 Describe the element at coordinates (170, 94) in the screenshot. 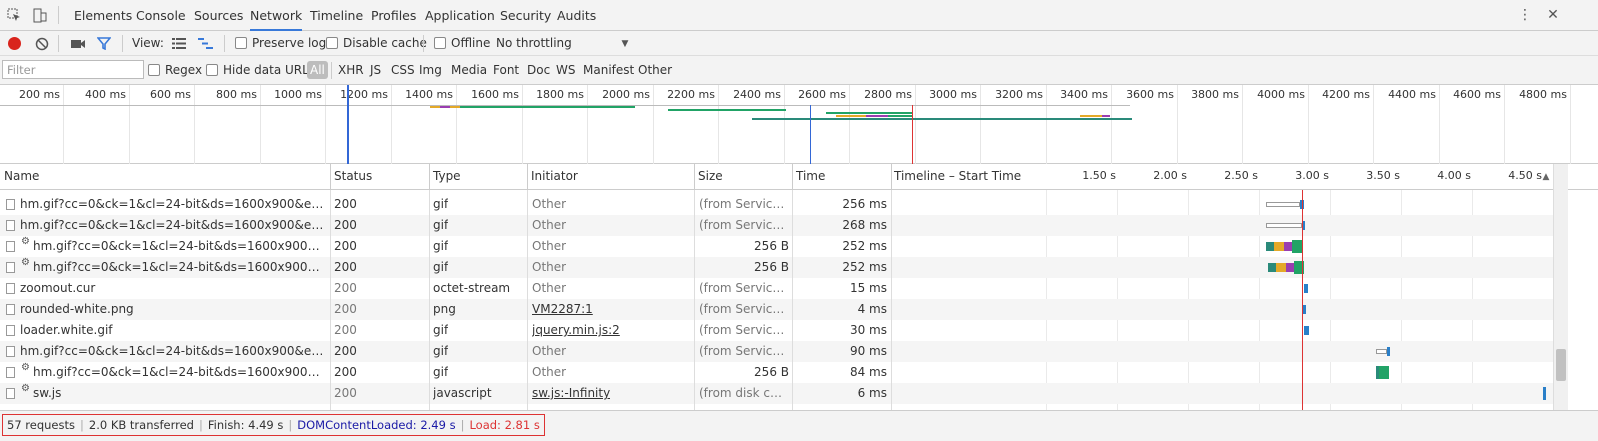

I see `overview-tick: 600 ms` at that location.